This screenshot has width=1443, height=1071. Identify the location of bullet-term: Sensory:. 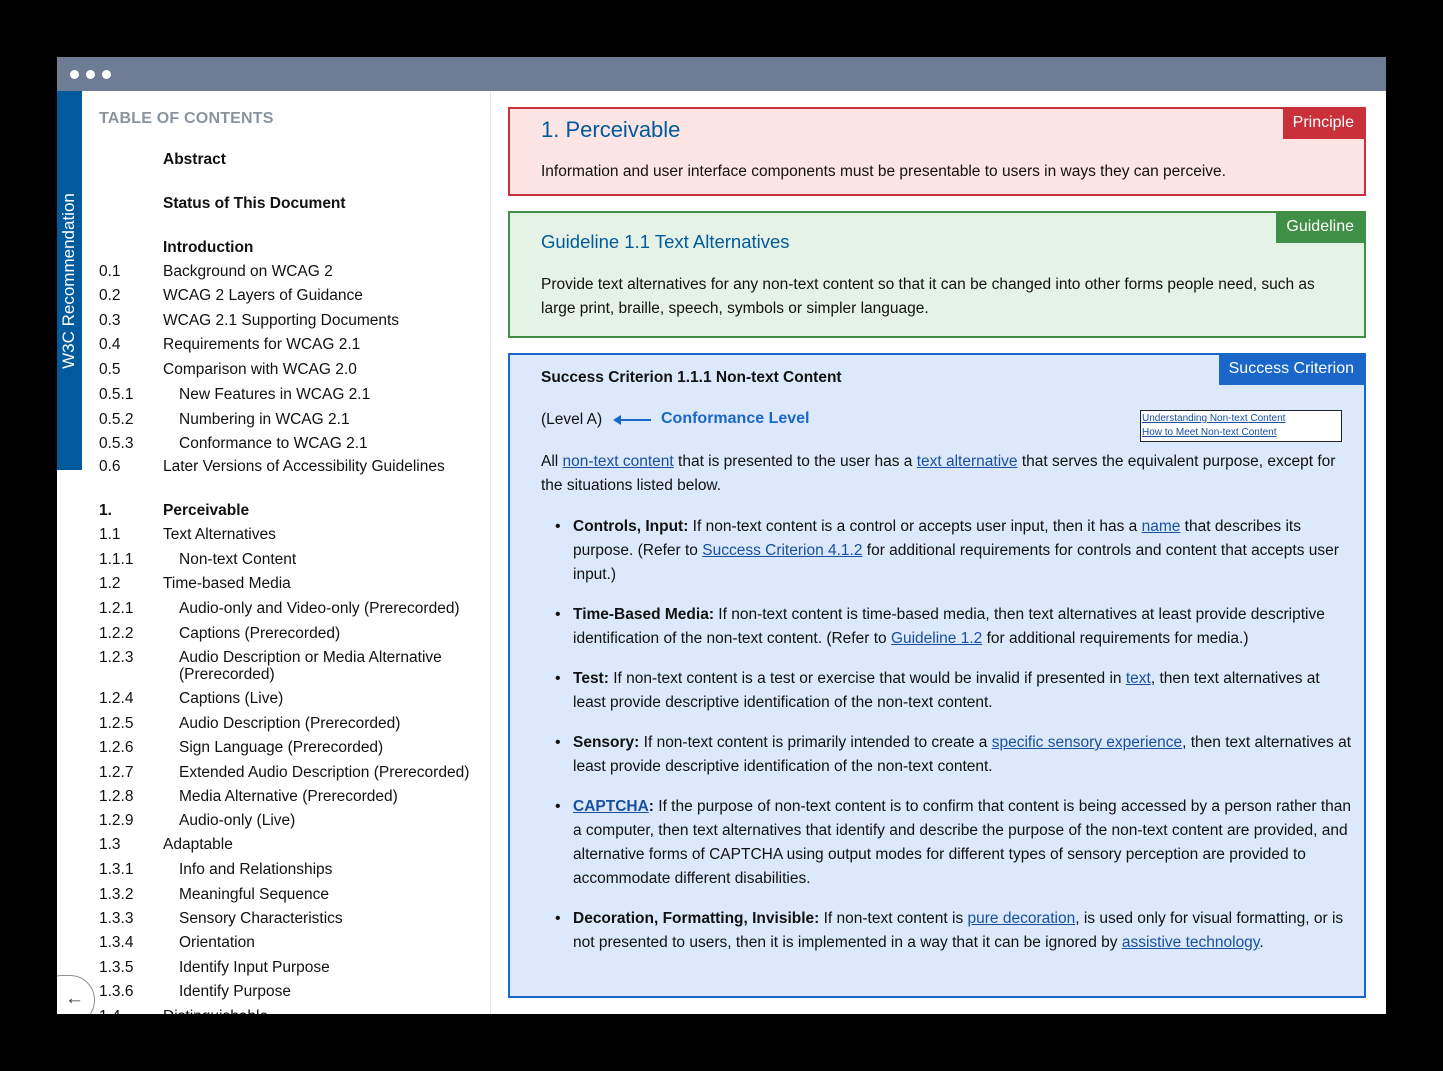
(606, 742).